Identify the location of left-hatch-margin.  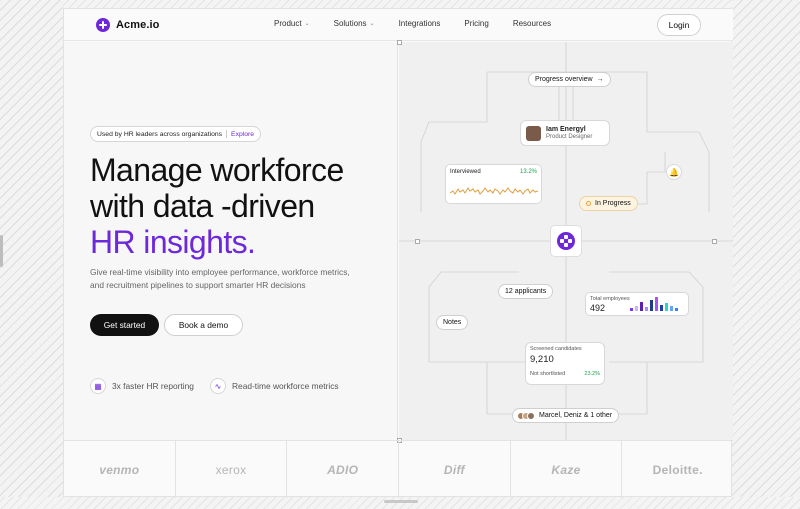
(31, 248).